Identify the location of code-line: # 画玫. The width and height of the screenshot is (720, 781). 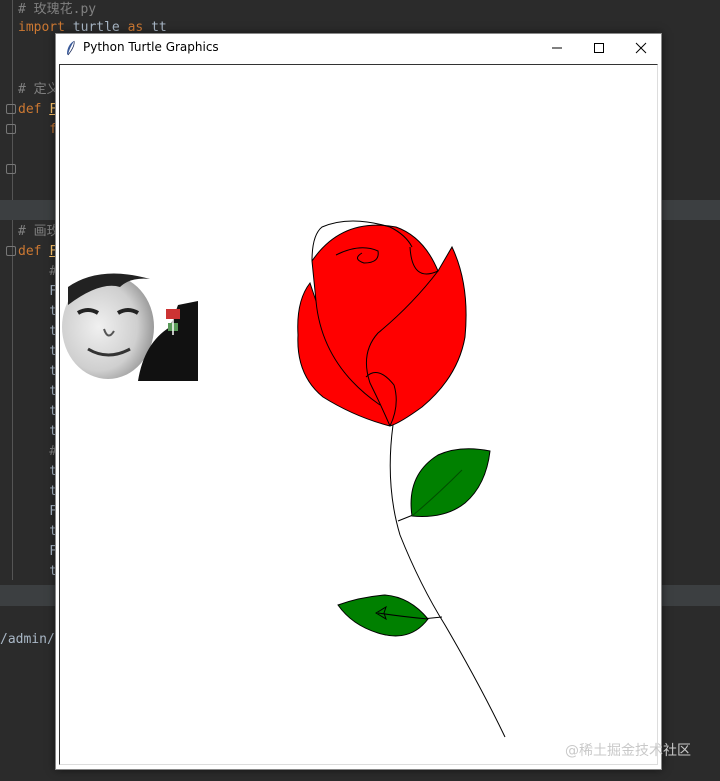
(39, 232).